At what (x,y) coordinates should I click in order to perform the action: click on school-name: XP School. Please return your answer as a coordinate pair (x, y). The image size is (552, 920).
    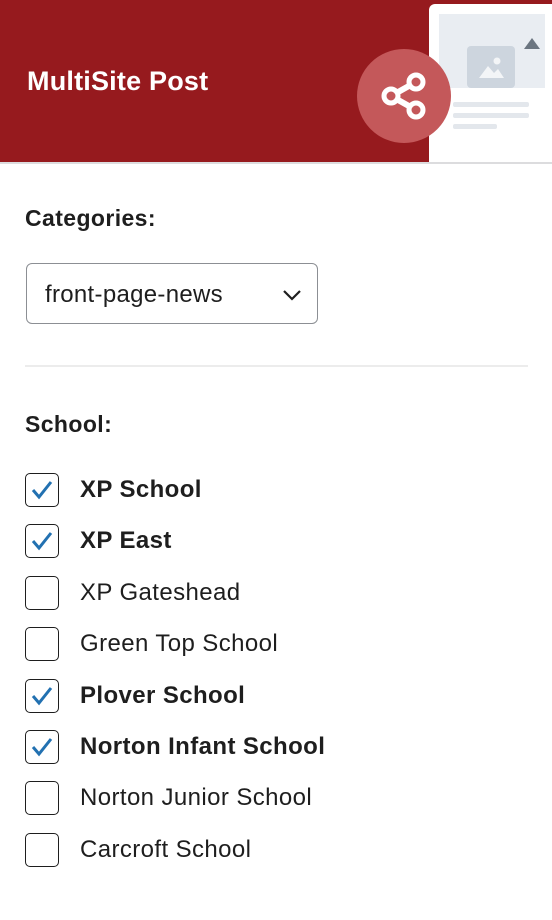
    Looking at the image, I should click on (141, 489).